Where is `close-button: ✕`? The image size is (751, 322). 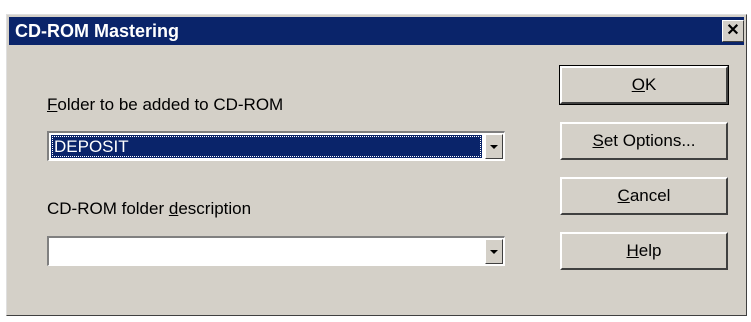 close-button: ✕ is located at coordinates (733, 31).